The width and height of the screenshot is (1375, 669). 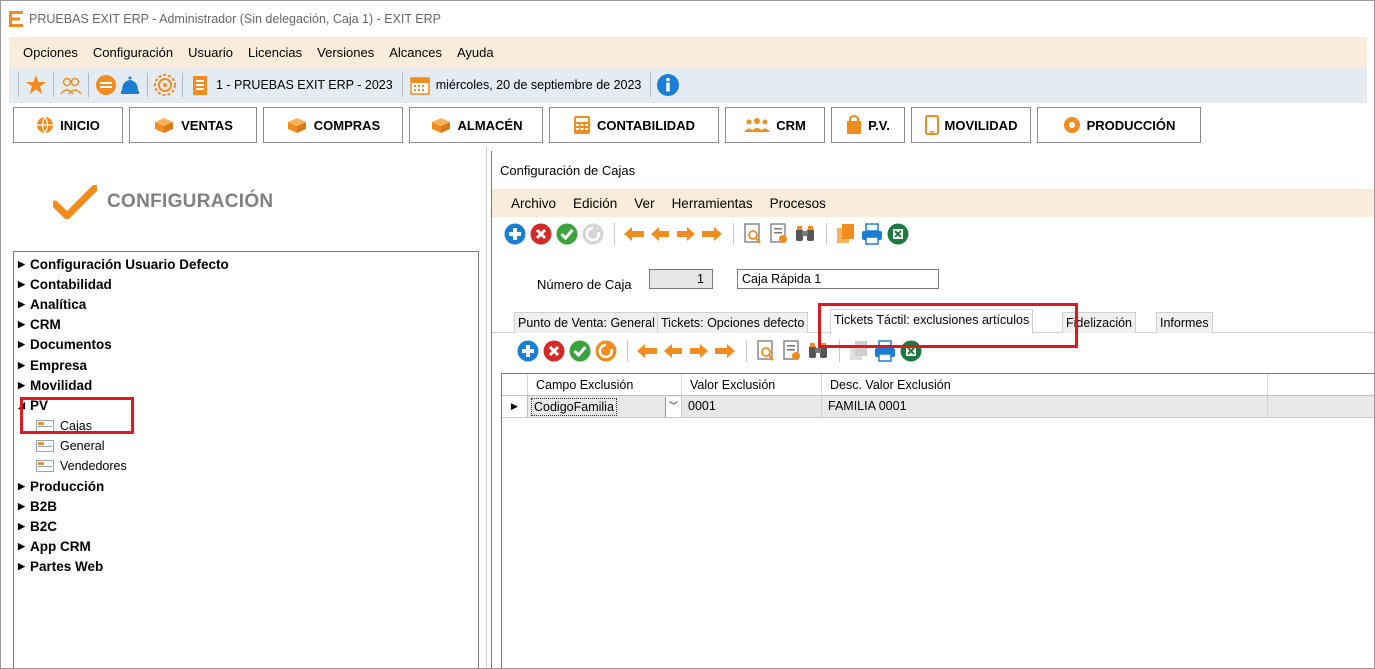 I want to click on favorites-star-icon, so click(x=36, y=85).